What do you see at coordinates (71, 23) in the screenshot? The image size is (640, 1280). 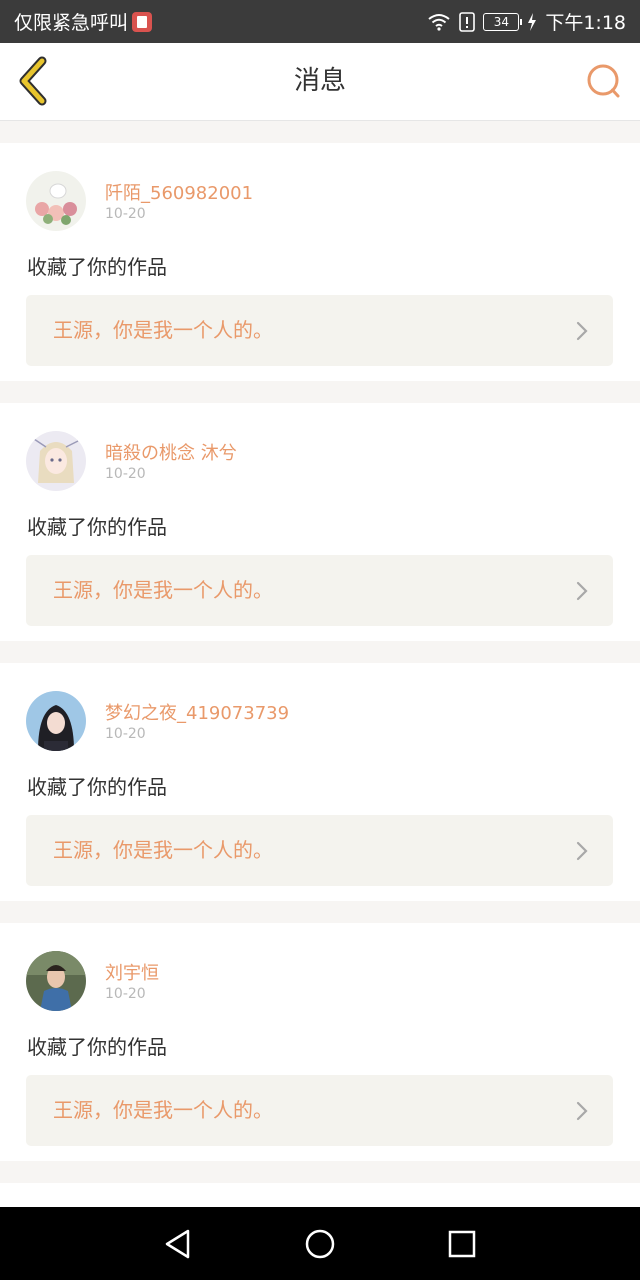 I see `carrier-text: 仅限紧急呼叫` at bounding box center [71, 23].